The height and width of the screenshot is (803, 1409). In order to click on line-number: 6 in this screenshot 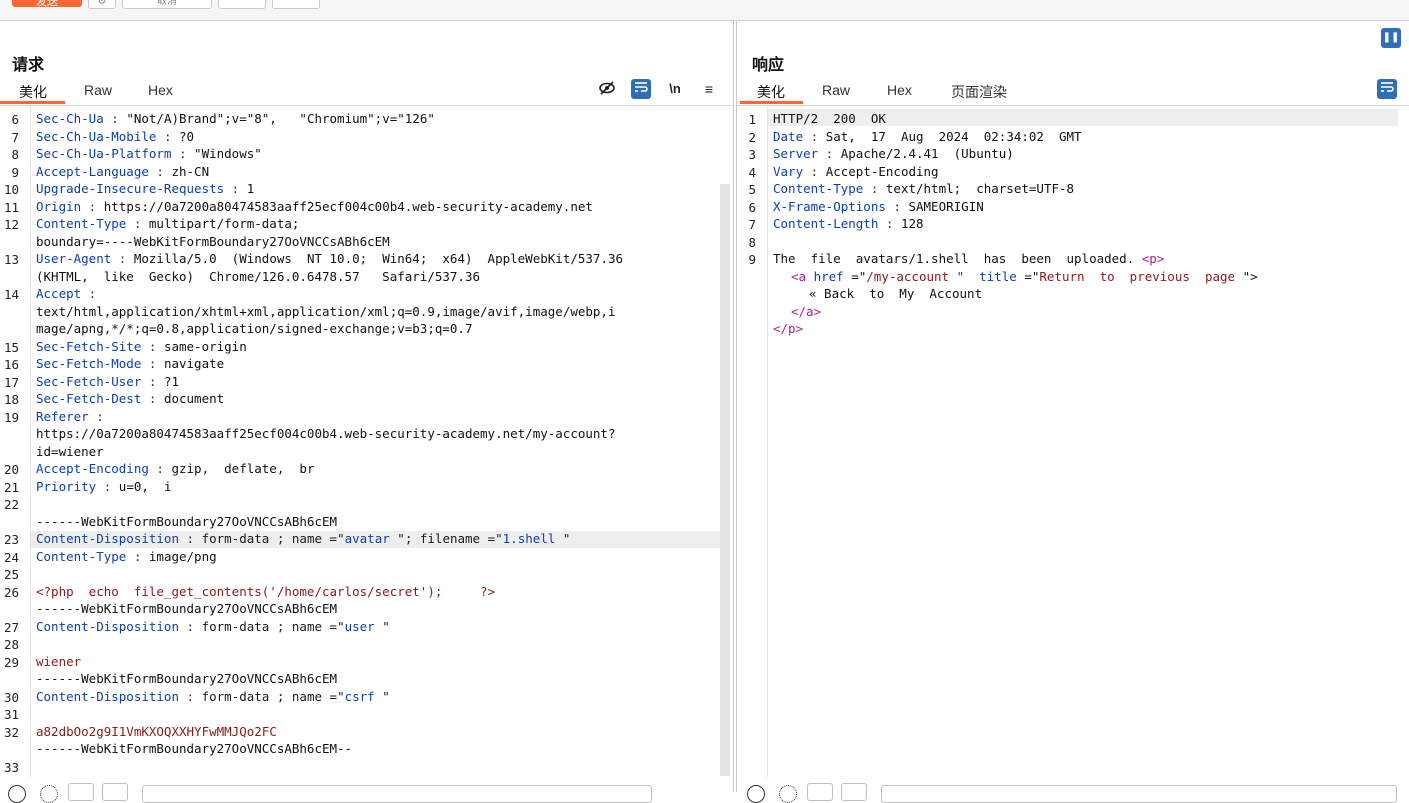, I will do `click(15, 119)`.